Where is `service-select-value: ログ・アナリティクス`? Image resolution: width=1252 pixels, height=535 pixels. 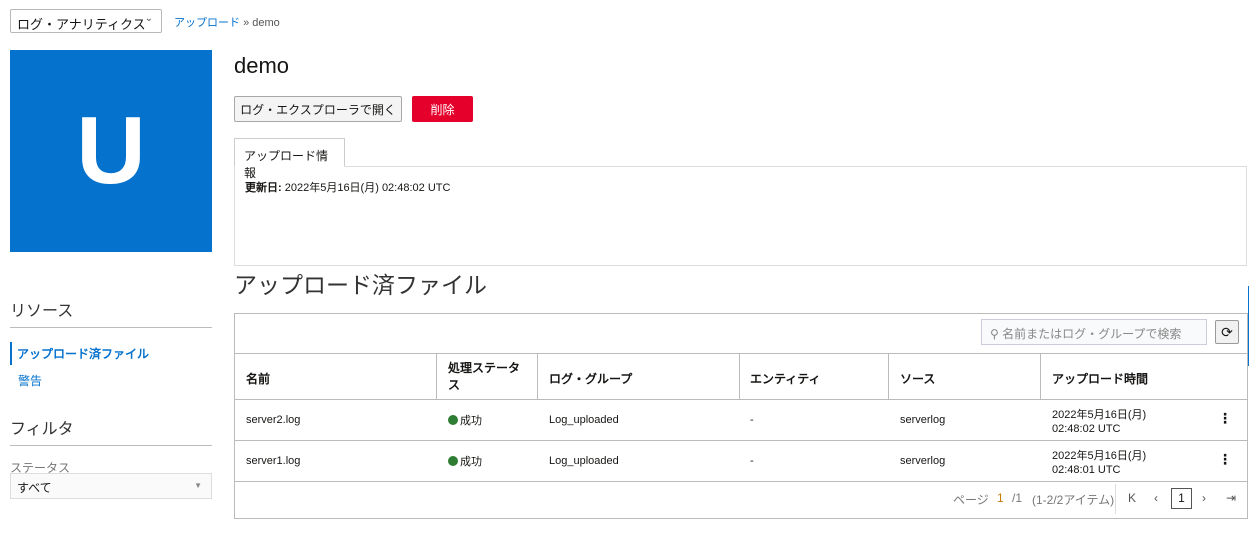
service-select-value: ログ・アナリティクス is located at coordinates (81, 24).